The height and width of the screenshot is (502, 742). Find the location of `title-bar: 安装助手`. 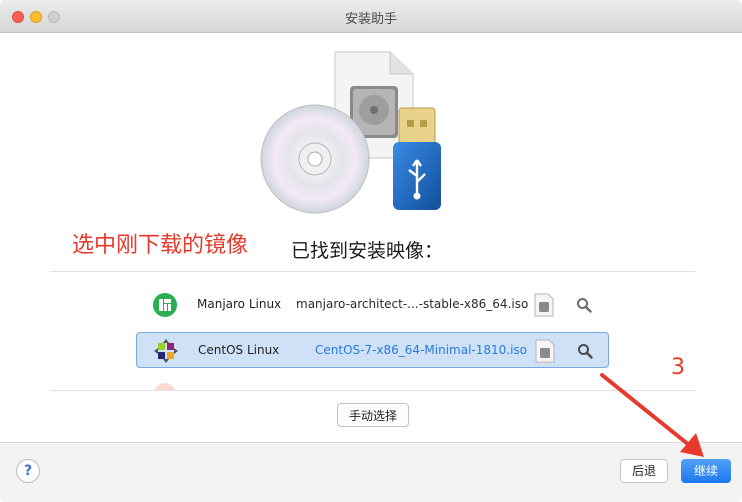

title-bar: 安装助手 is located at coordinates (371, 16).